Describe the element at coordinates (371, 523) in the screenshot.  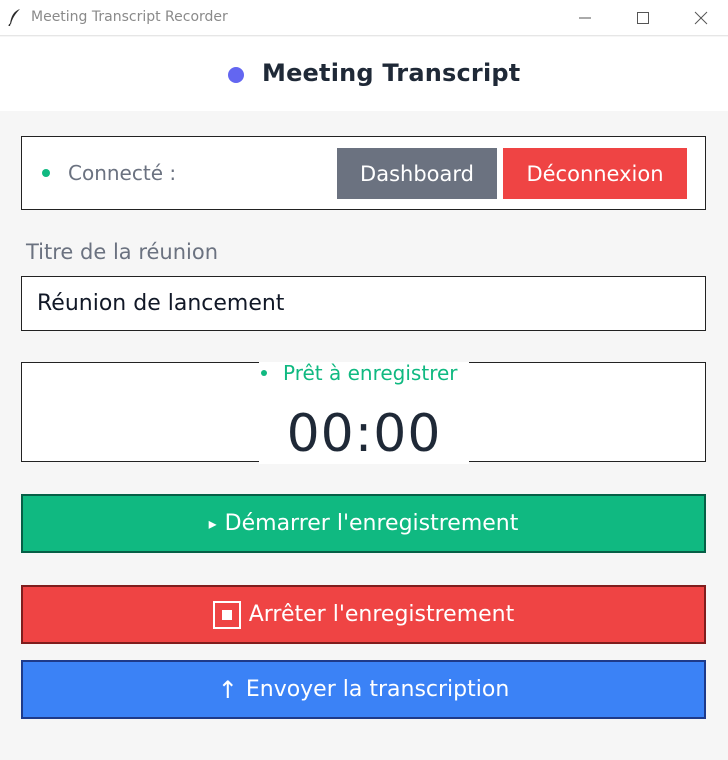
I see `start-recording-label: Démarrer l'enregistrement` at that location.